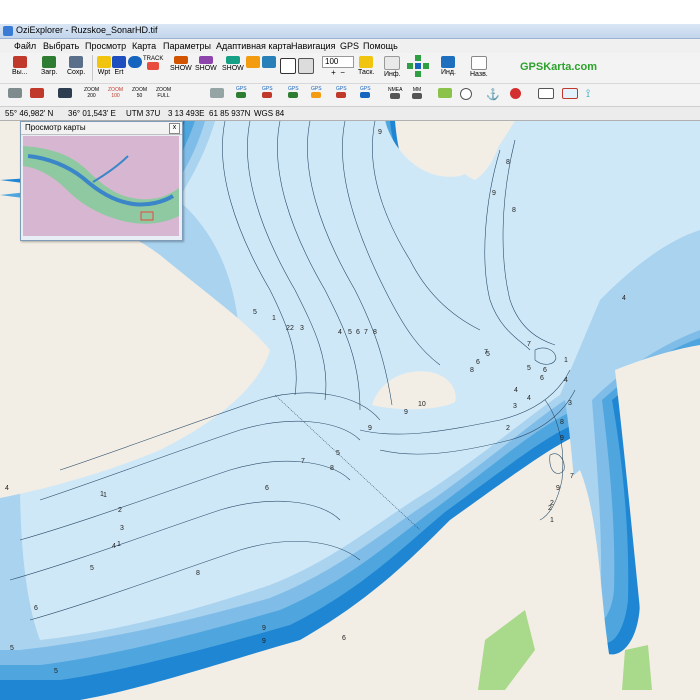 The height and width of the screenshot is (700, 700). Describe the element at coordinates (253, 46) in the screenshot. I see `menu-moving-map: Адаптивная карта` at that location.